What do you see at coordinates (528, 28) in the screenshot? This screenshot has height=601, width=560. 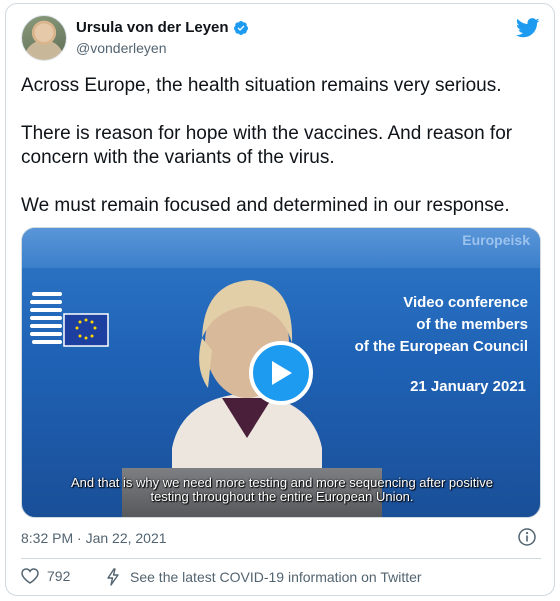 I see `twitter-bird-icon` at bounding box center [528, 28].